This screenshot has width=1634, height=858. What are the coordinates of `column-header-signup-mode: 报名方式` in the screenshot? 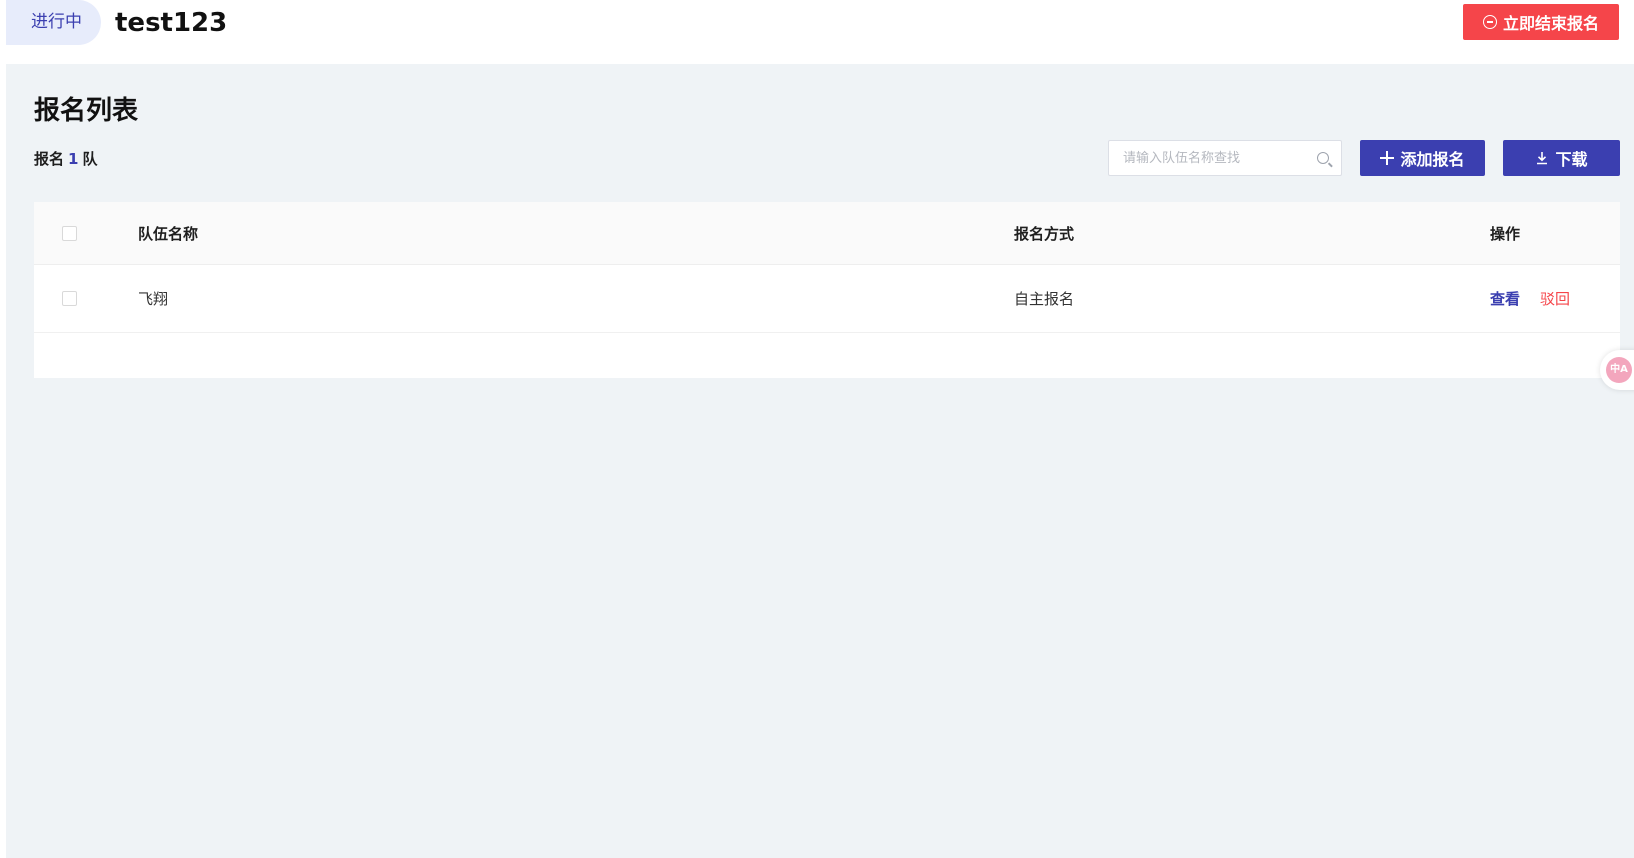 It's located at (1044, 233).